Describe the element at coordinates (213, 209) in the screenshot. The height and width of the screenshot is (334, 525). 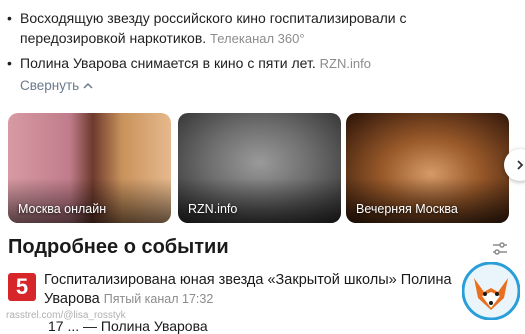
I see `card-source-label: RZN.info` at that location.